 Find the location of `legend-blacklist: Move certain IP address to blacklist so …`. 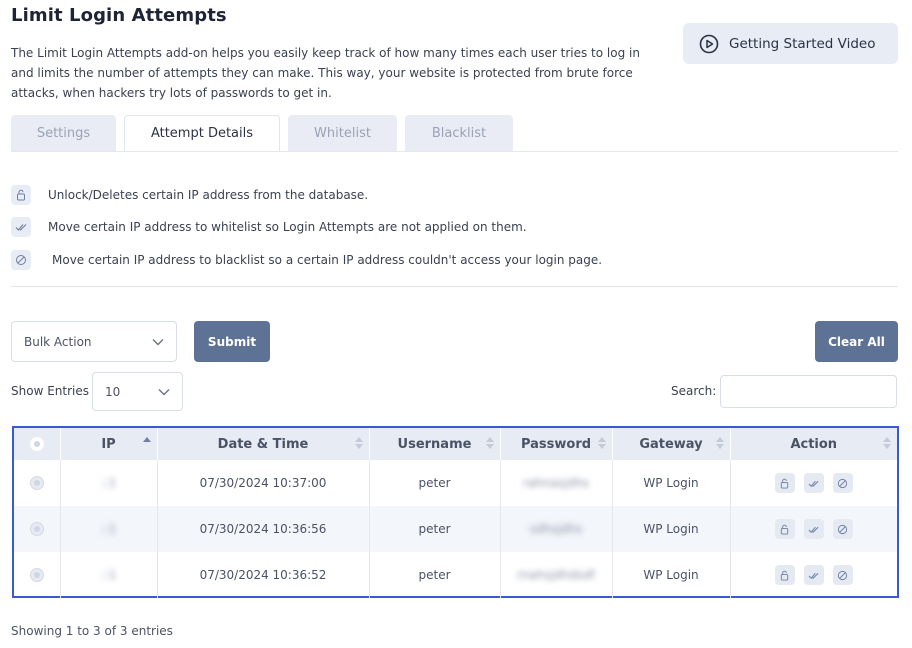

legend-blacklist: Move certain IP address to blacklist so … is located at coordinates (306, 260).